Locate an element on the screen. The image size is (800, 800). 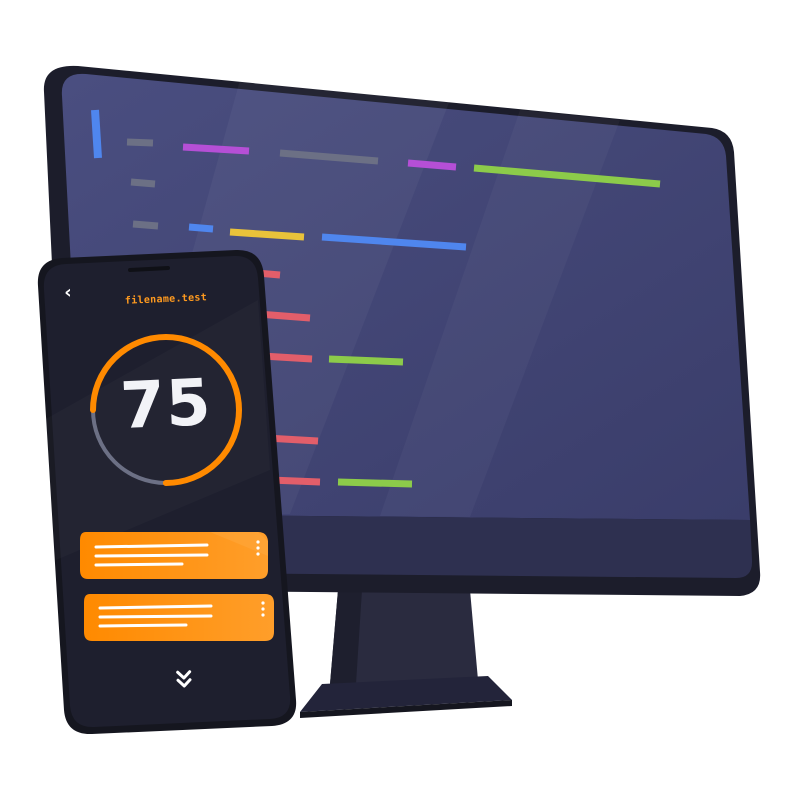
phone-speaker is located at coordinates (149, 269).